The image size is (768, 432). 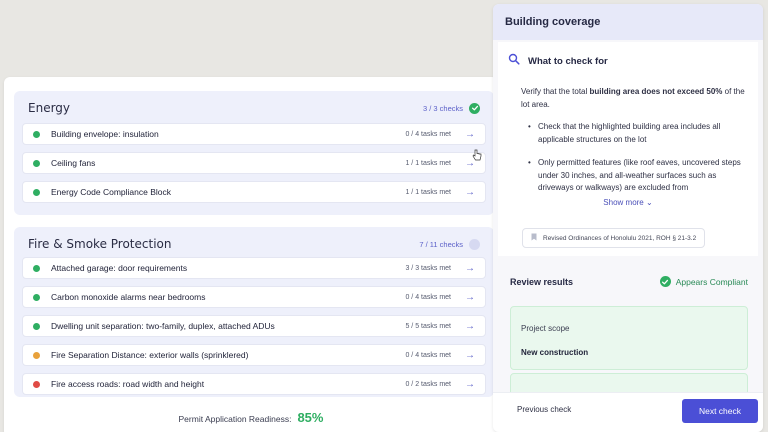 I want to click on next-check-button: Next check, so click(x=720, y=411).